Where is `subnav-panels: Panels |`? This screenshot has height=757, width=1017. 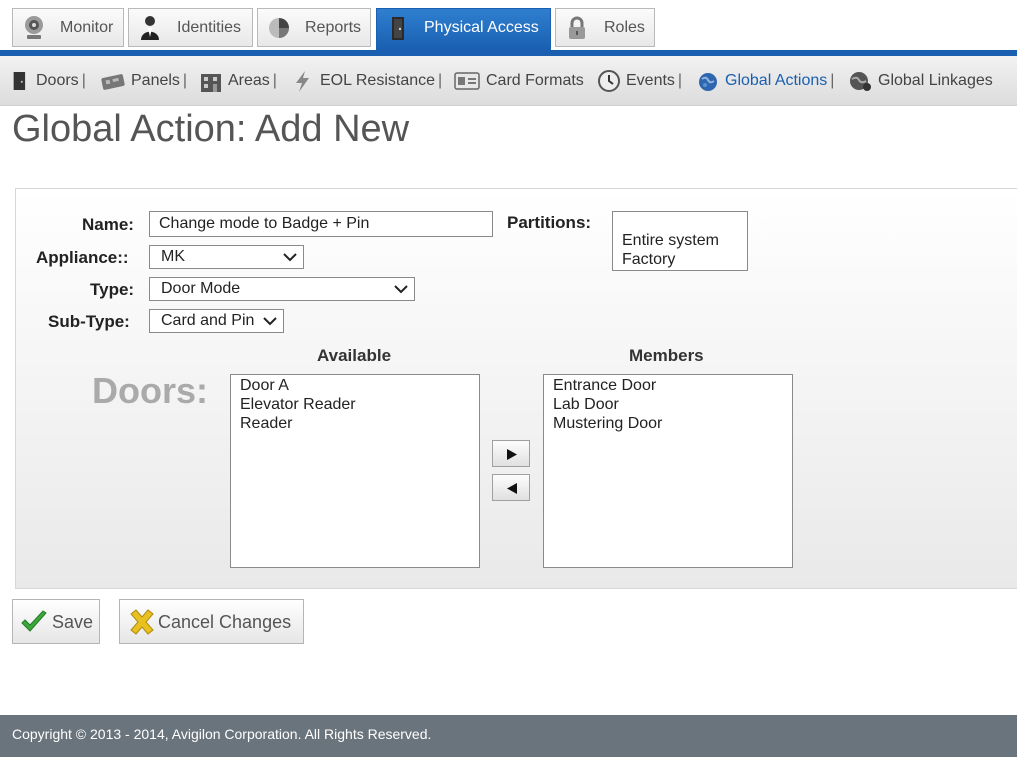
subnav-panels: Panels | is located at coordinates (144, 81).